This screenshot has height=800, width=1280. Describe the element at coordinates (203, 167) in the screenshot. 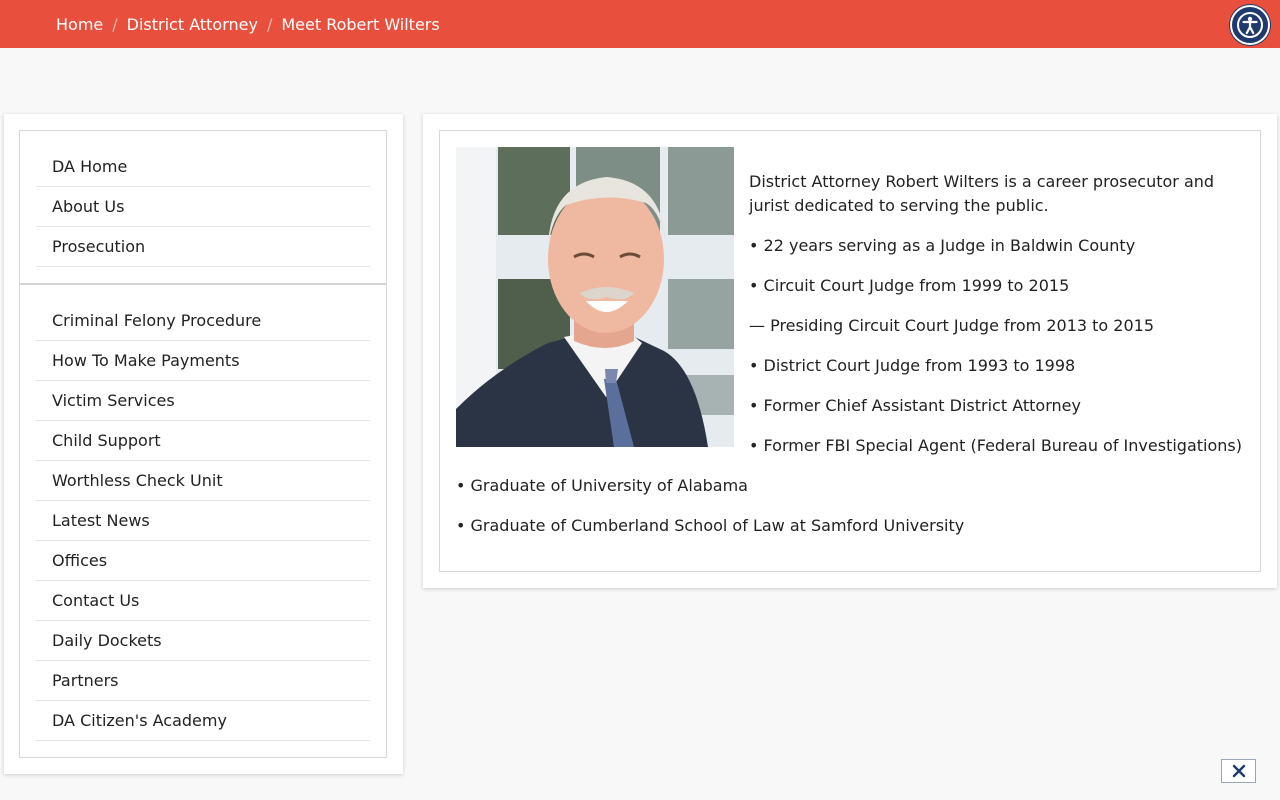

I see `sidebar-item-da-home: DA Home` at that location.